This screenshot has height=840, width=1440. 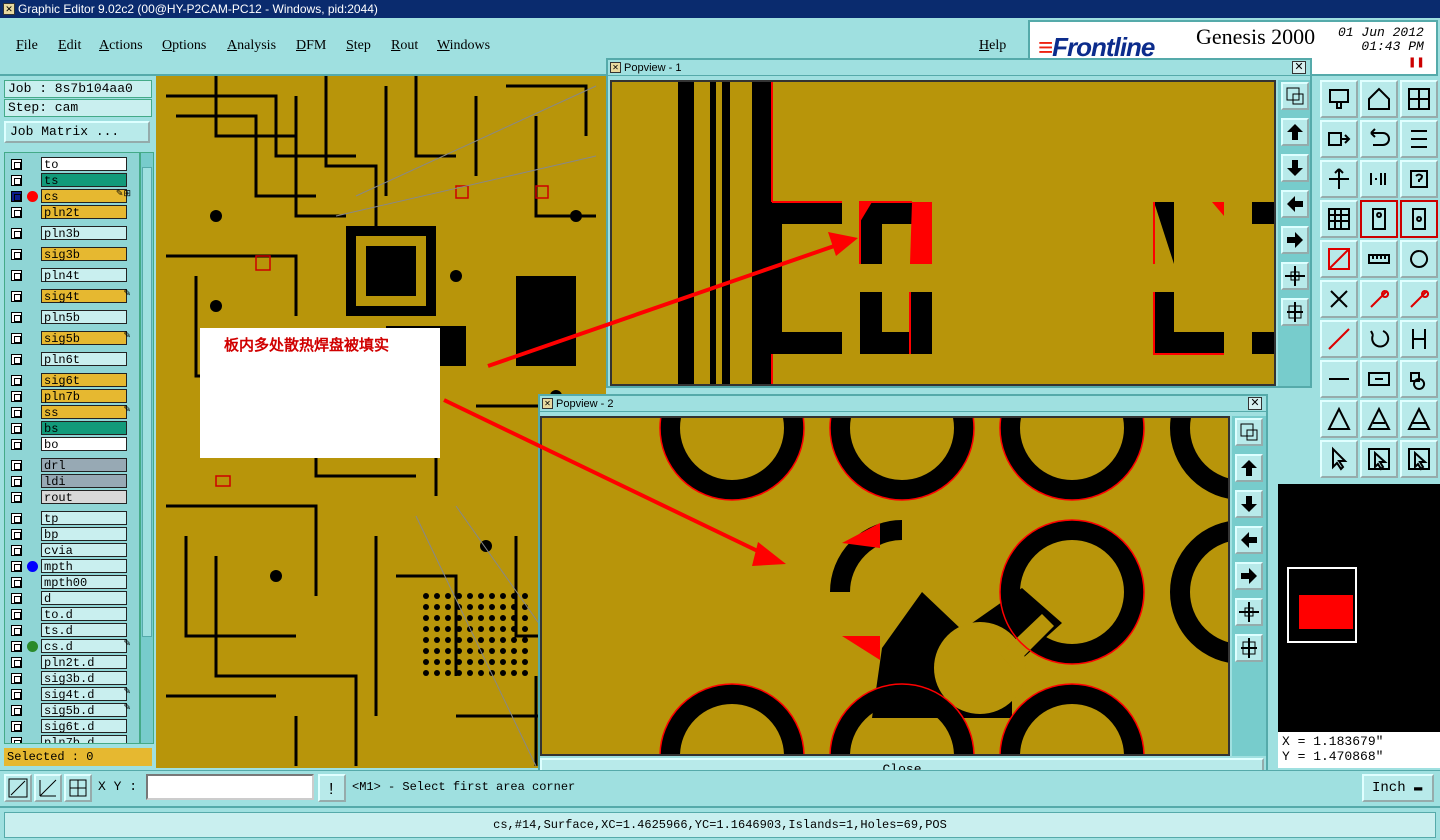 What do you see at coordinates (1255, 403) in the screenshot?
I see `popview-2-close-icon: ✕` at bounding box center [1255, 403].